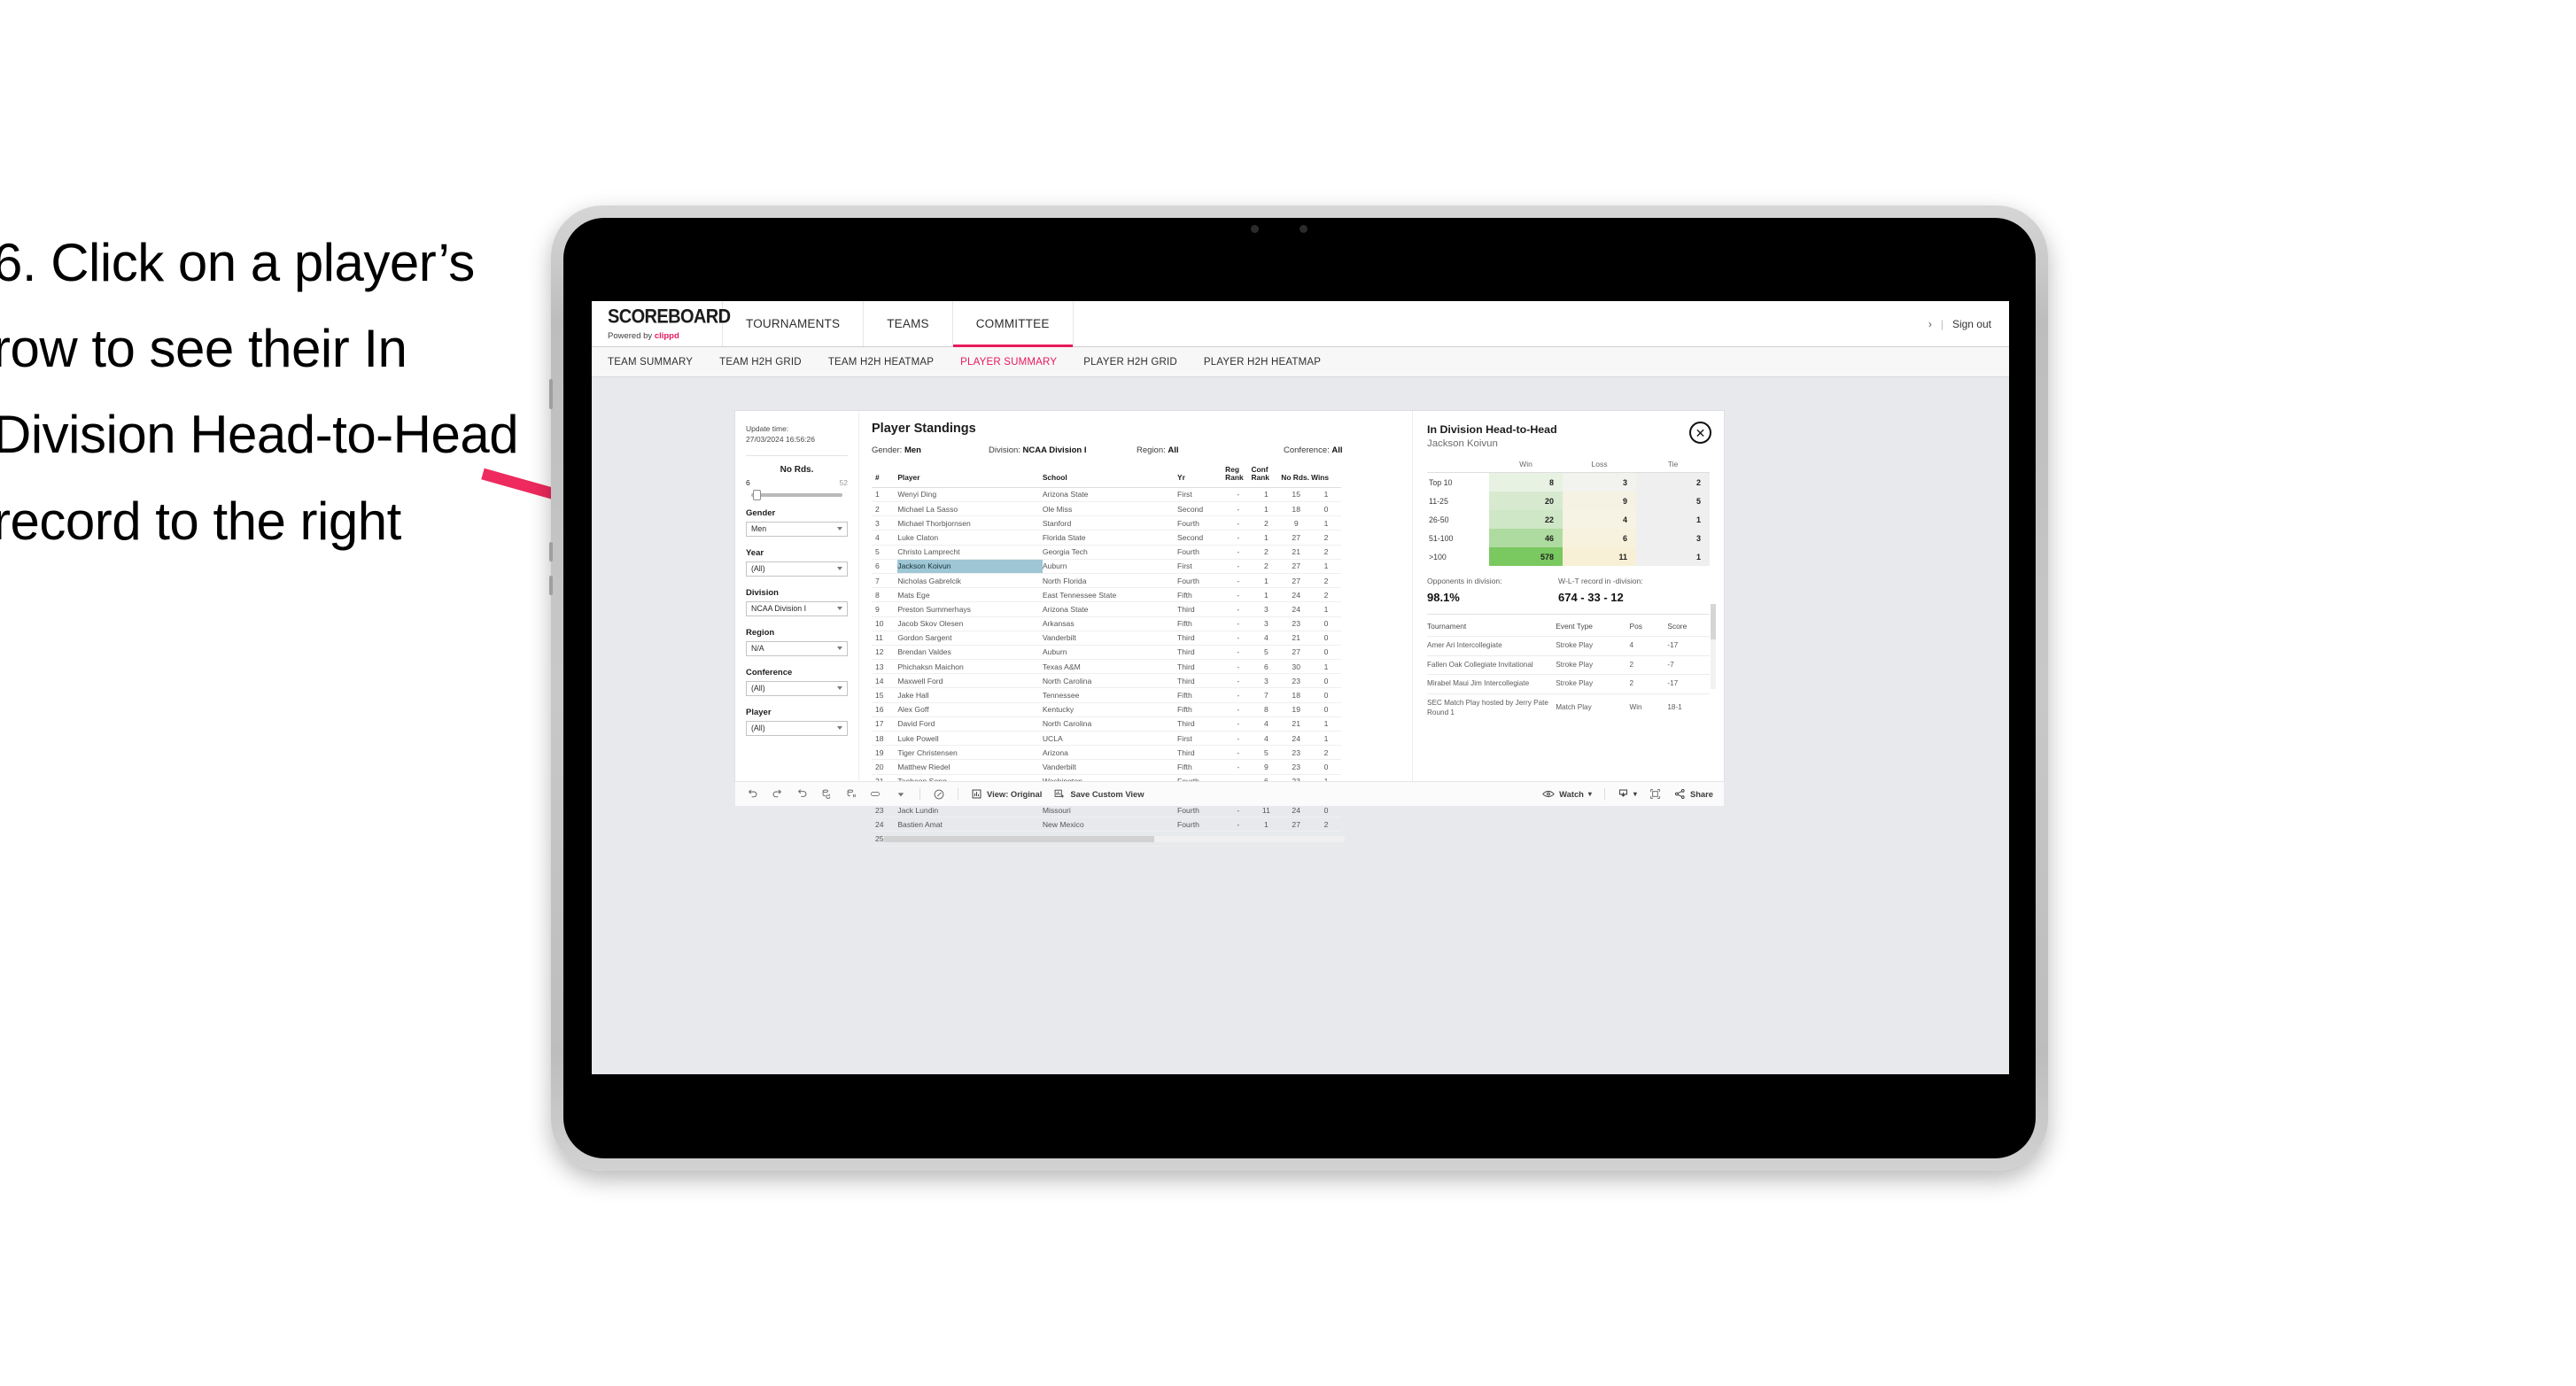 The image size is (2576, 1386). What do you see at coordinates (826, 794) in the screenshot?
I see `refresh-data-icon` at bounding box center [826, 794].